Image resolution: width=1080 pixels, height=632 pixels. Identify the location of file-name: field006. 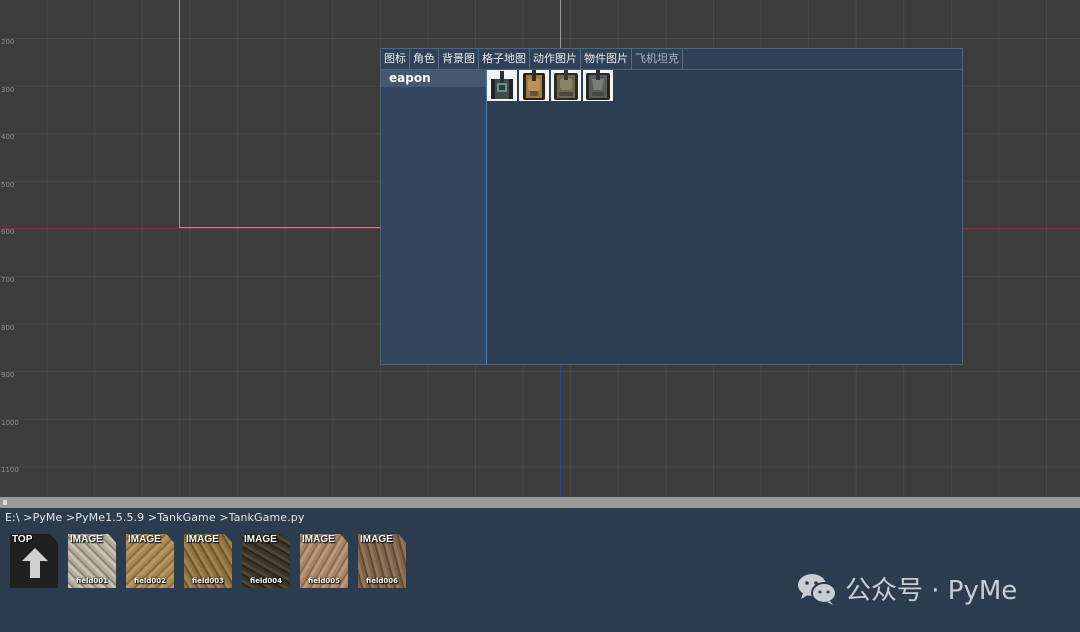
(382, 581).